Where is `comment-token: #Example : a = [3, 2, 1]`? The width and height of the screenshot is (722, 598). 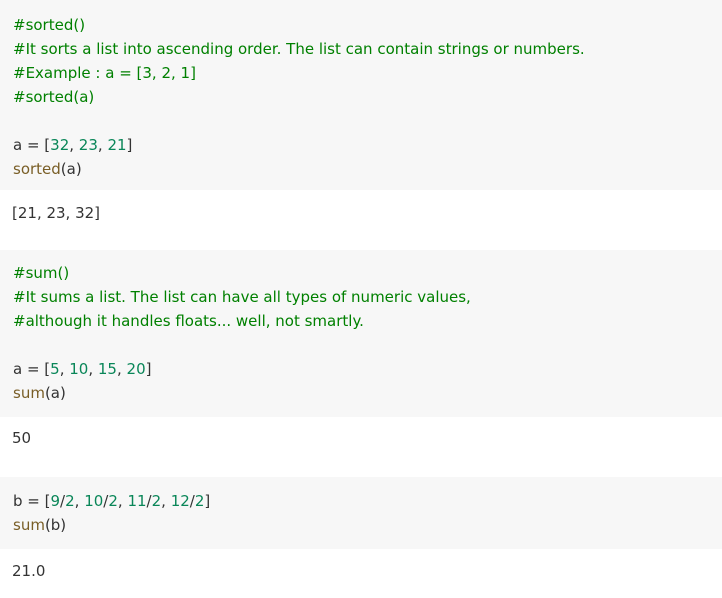 comment-token: #Example : a = [3, 2, 1] is located at coordinates (104, 73).